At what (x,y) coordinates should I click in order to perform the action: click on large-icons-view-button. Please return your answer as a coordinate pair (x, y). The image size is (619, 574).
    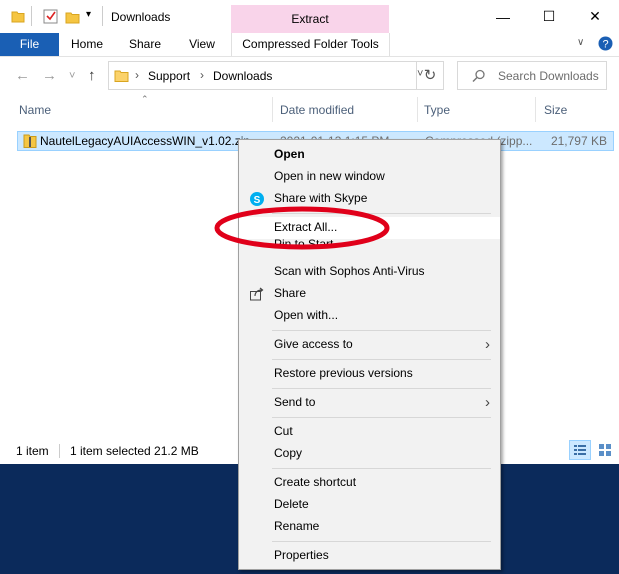
    Looking at the image, I should click on (605, 450).